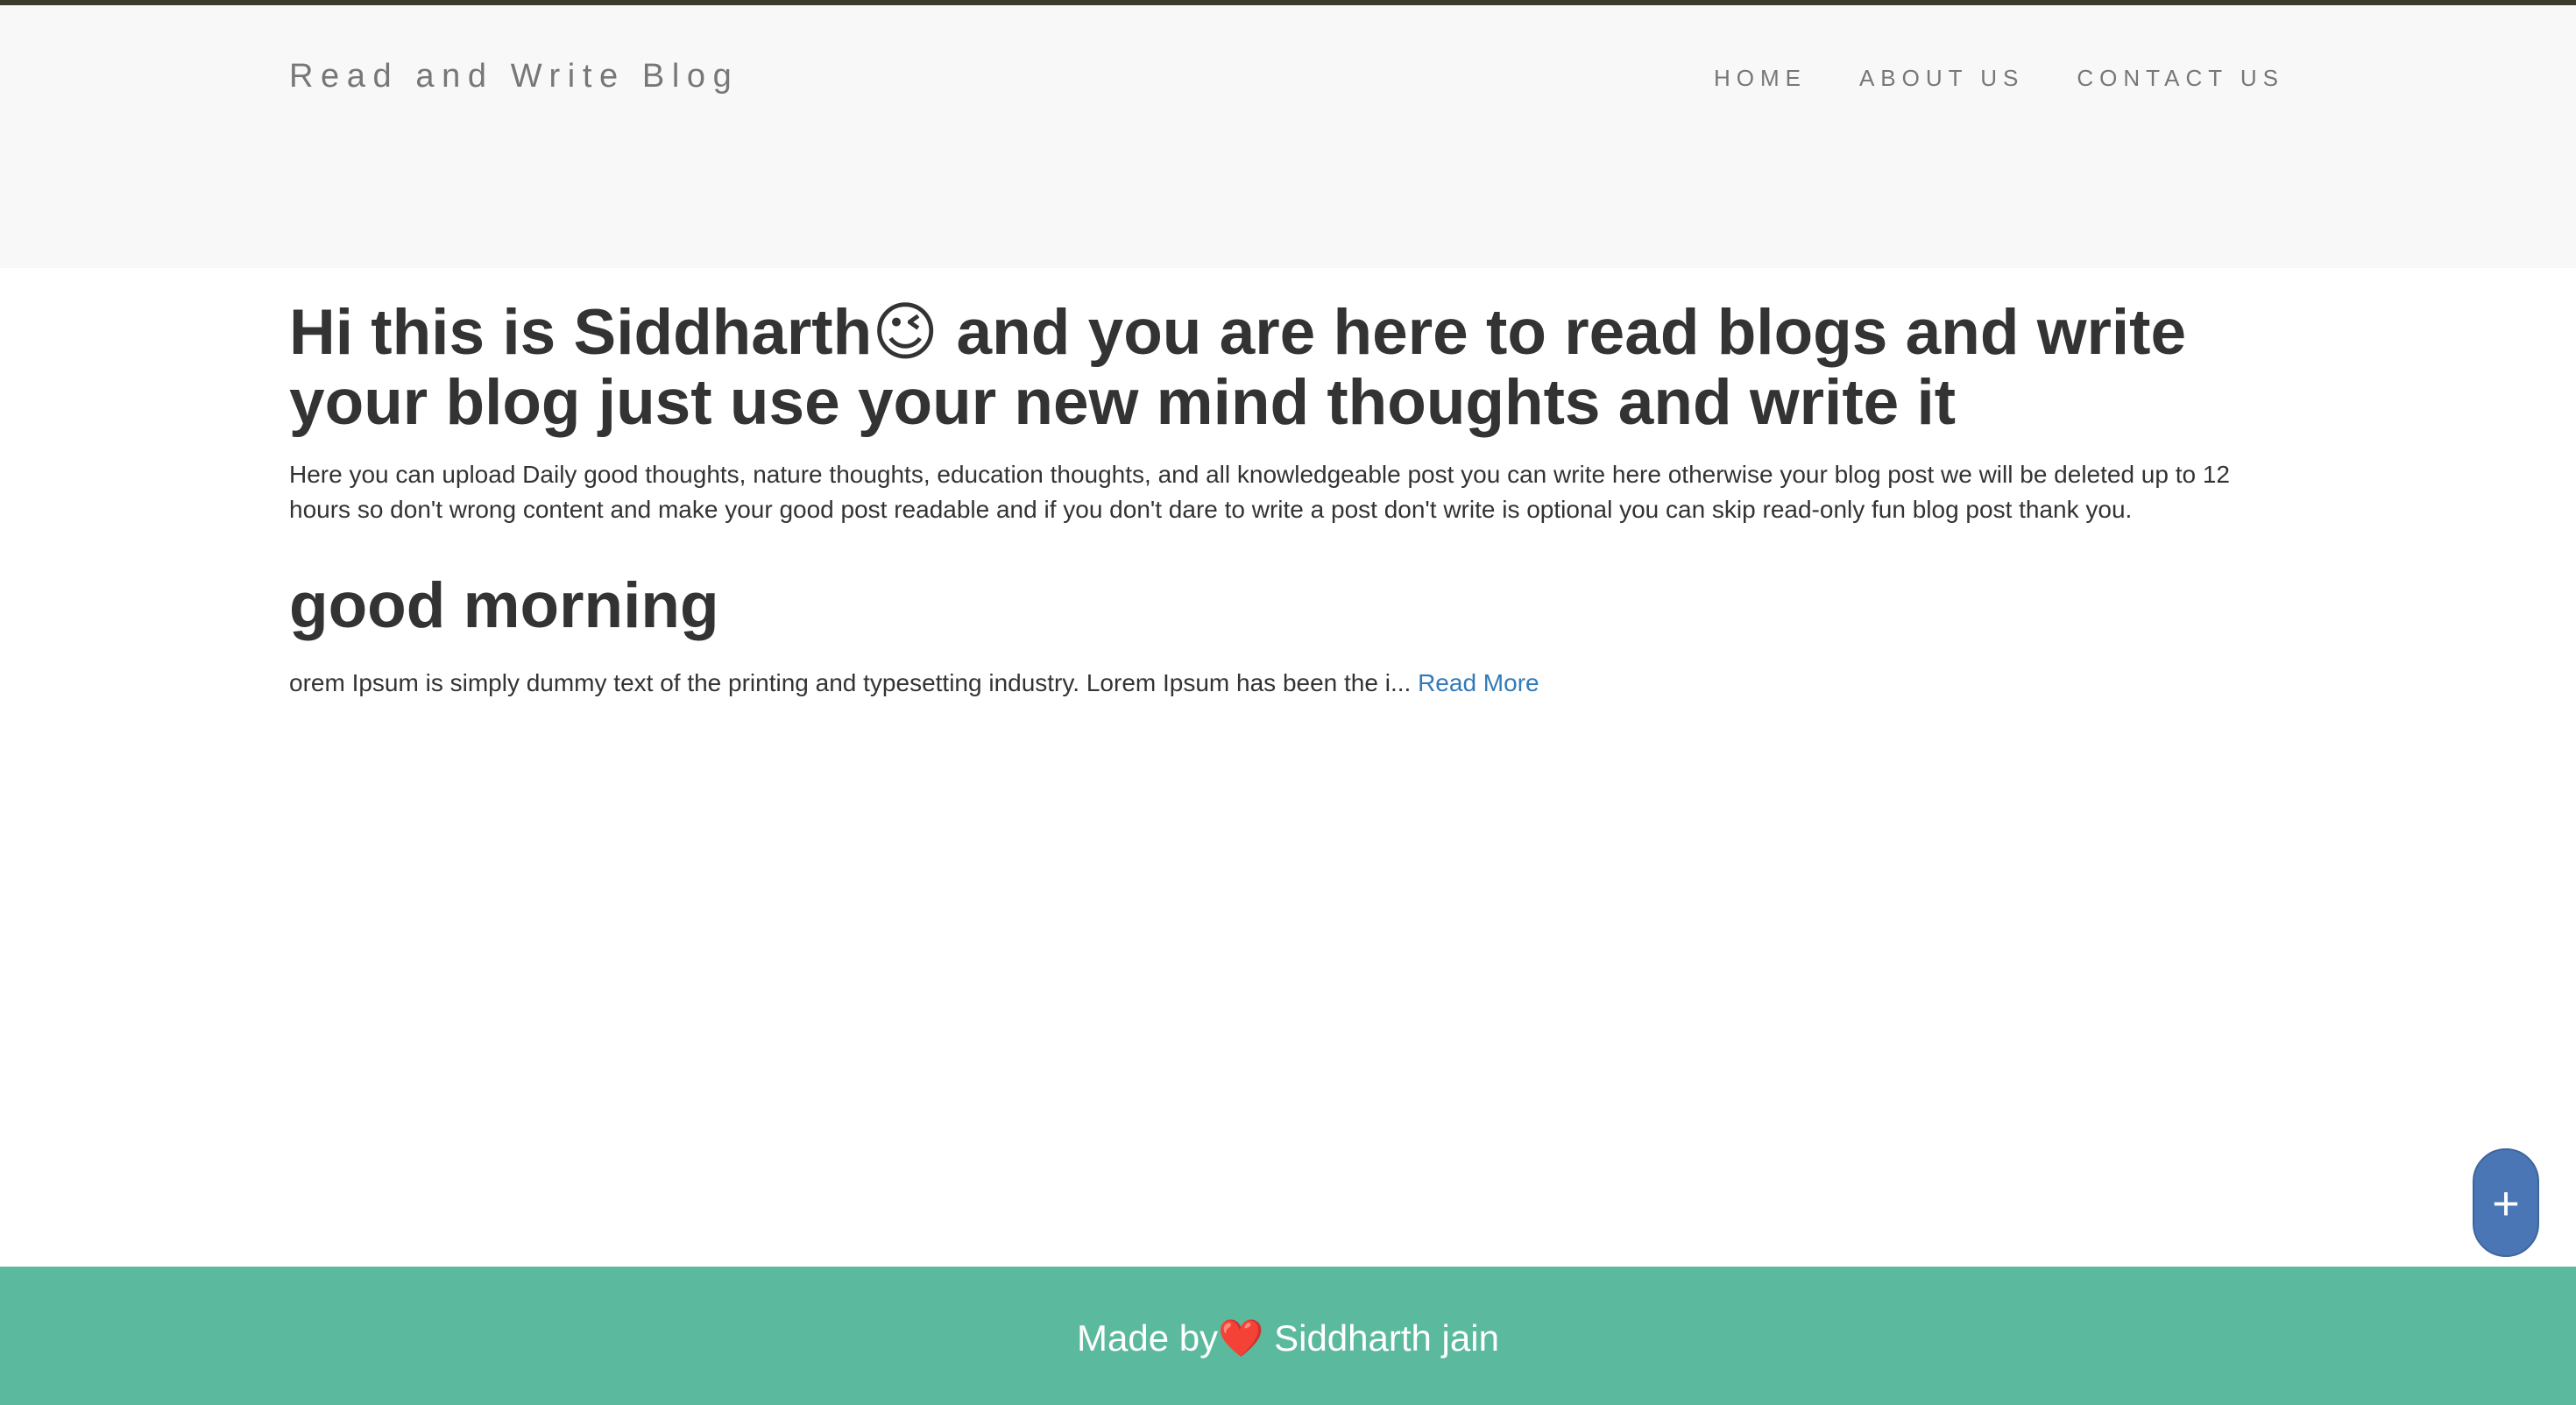  Describe the element at coordinates (514, 76) in the screenshot. I see `brand-logo-link: Read and Write Blog` at that location.